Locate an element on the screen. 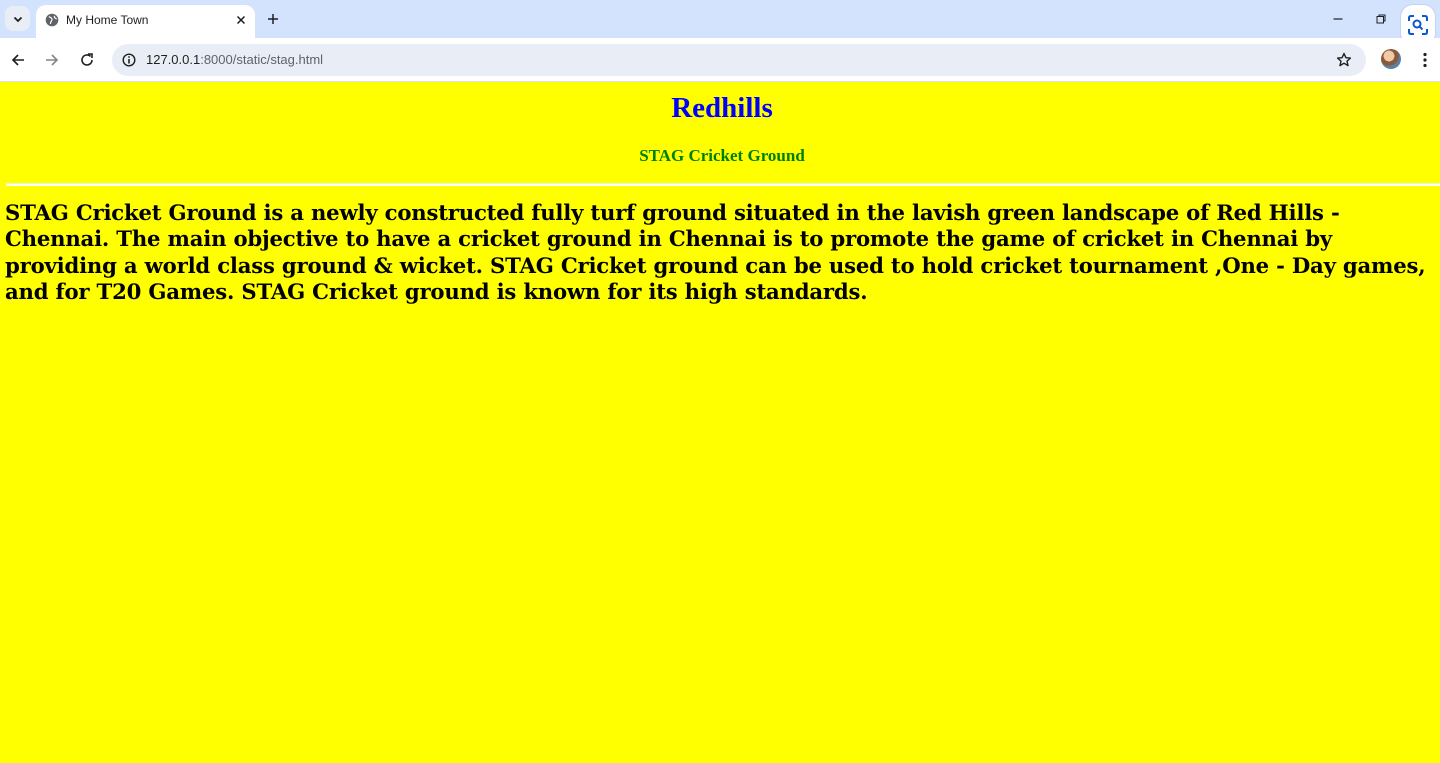 The image size is (1440, 763). arrow-left-icon is located at coordinates (17, 60).